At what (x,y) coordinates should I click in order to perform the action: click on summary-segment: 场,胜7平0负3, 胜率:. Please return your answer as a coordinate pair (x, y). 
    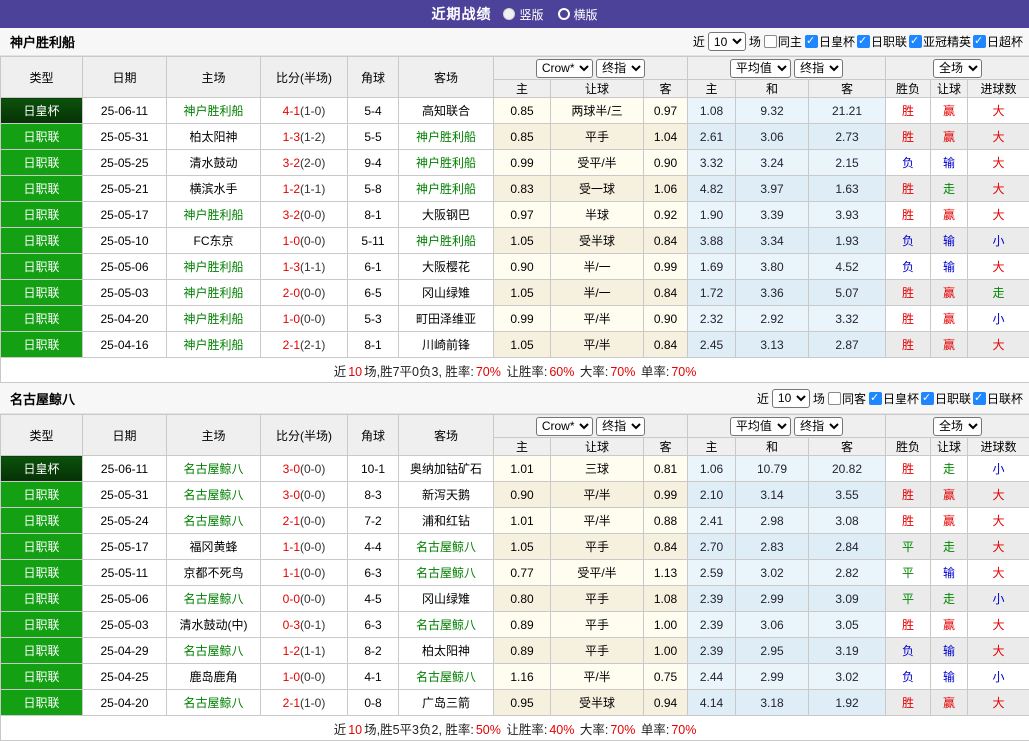
    Looking at the image, I should click on (419, 372).